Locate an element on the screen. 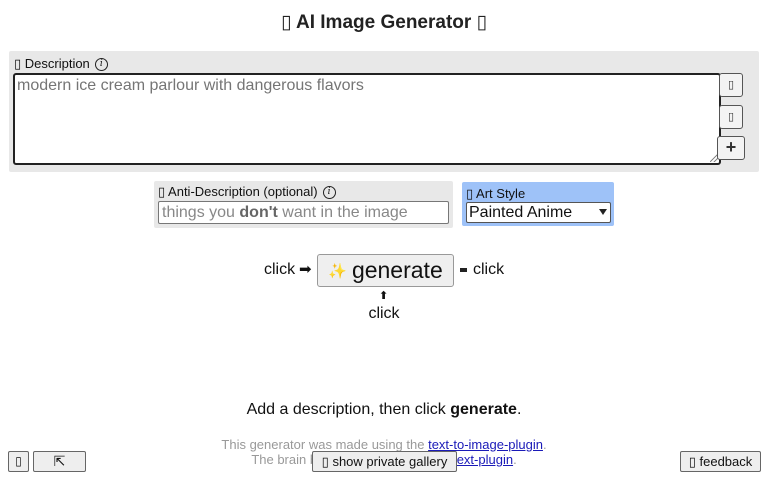  generate-button: ✨ generate is located at coordinates (385, 270).